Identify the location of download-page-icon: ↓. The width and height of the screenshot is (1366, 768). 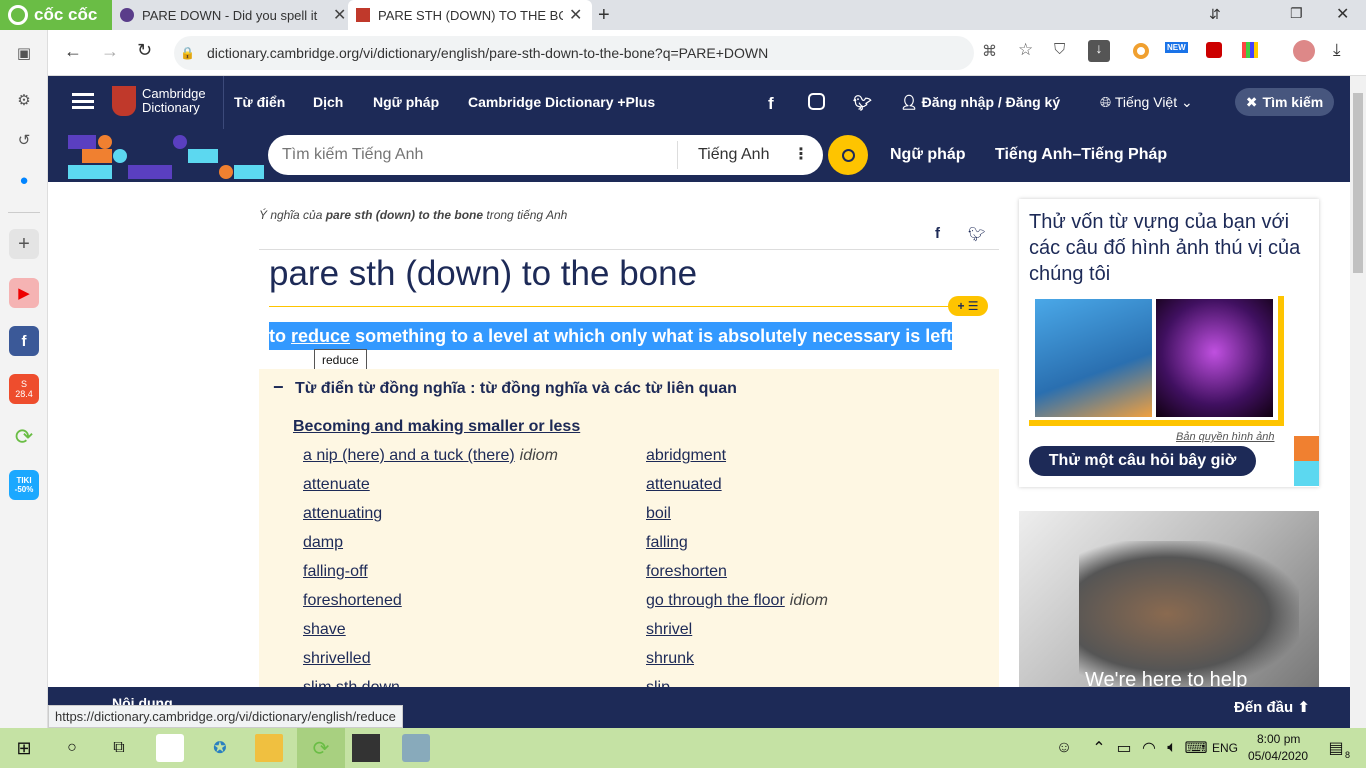
(1099, 51).